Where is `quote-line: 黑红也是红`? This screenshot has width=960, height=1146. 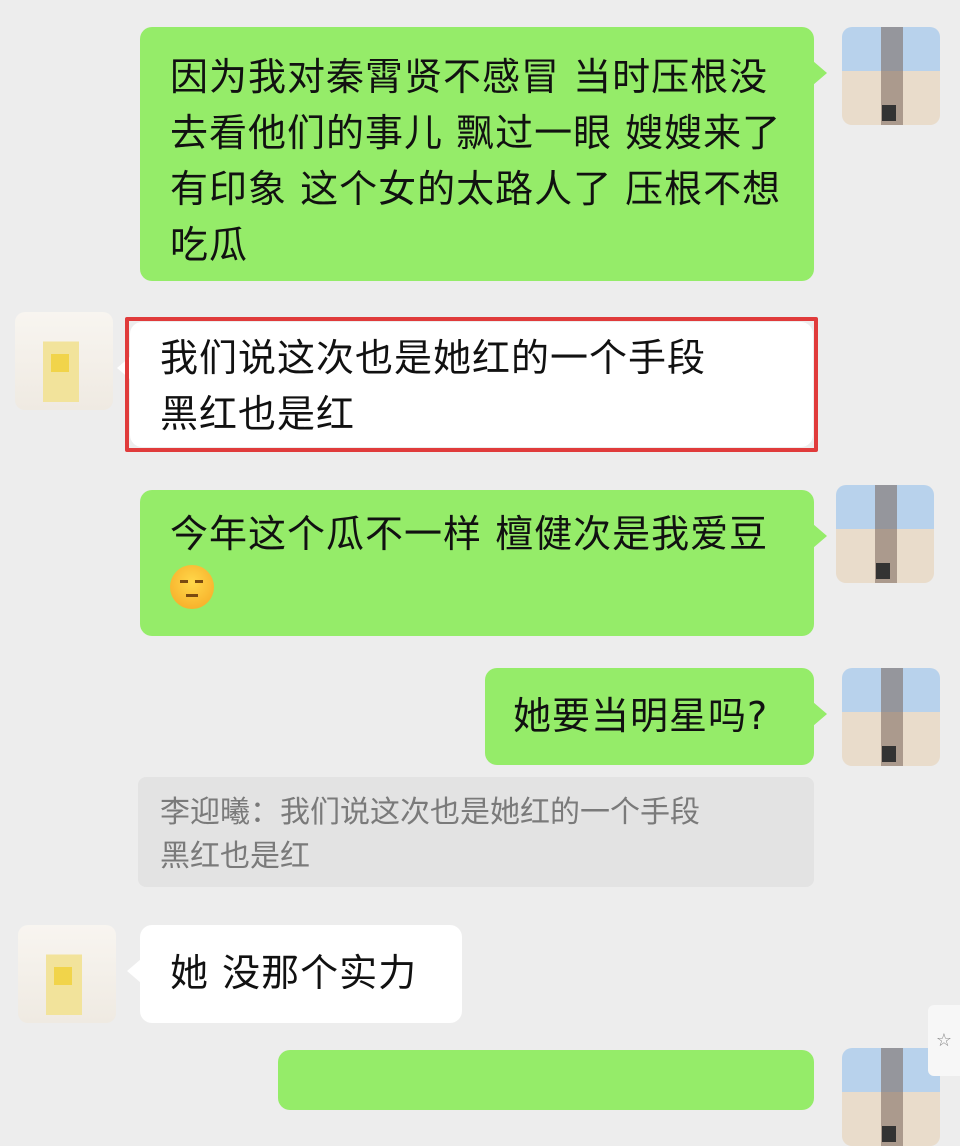 quote-line: 黑红也是红 is located at coordinates (235, 856).